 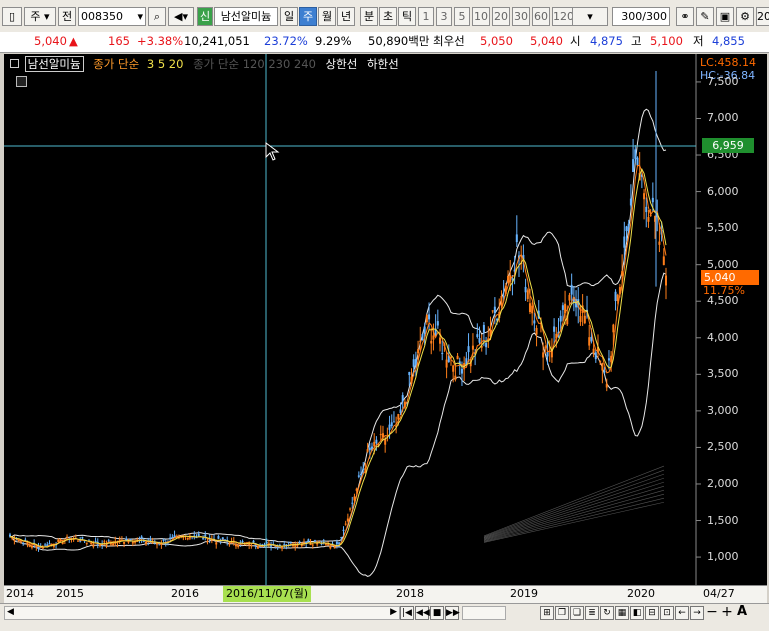 What do you see at coordinates (697, 613) in the screenshot?
I see `right-arrow-icon: →` at bounding box center [697, 613].